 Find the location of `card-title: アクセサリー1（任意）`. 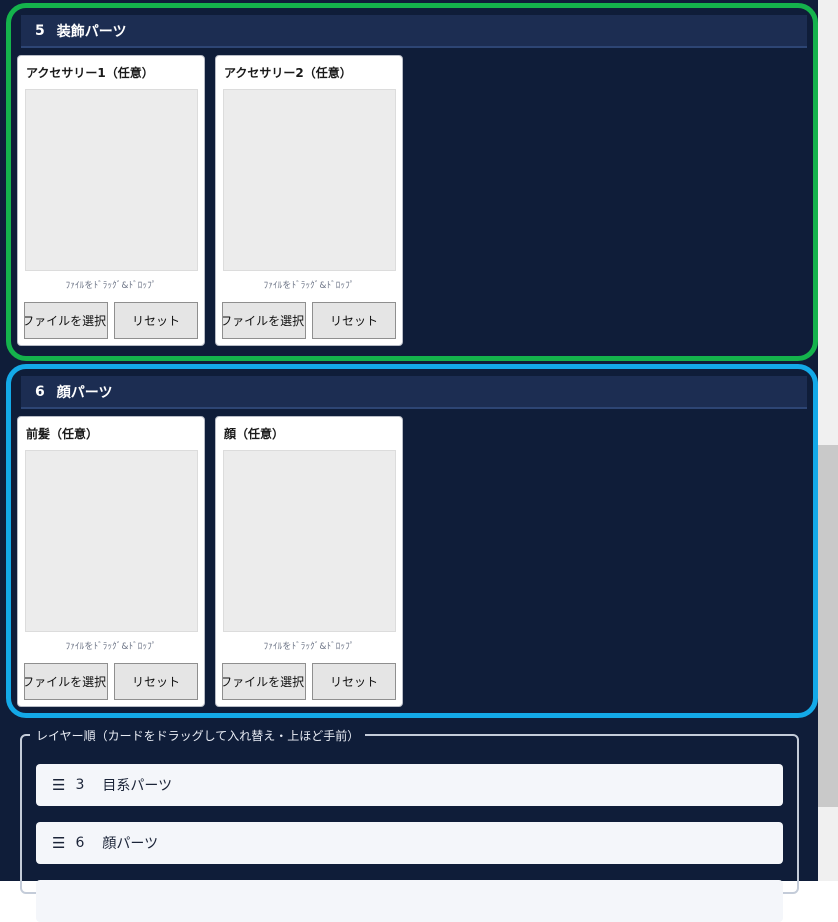

card-title: アクセサリー1（任意） is located at coordinates (90, 73).